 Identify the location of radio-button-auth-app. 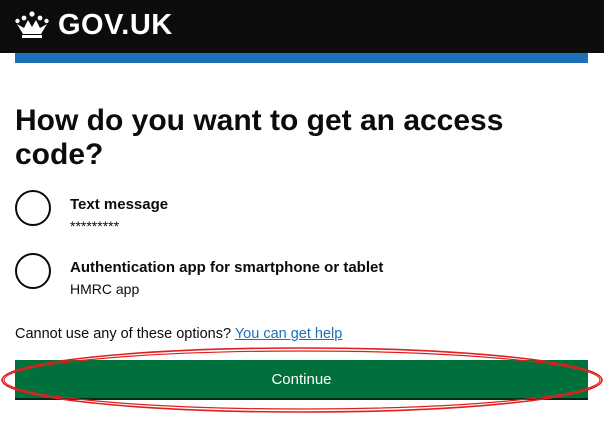
(33, 271).